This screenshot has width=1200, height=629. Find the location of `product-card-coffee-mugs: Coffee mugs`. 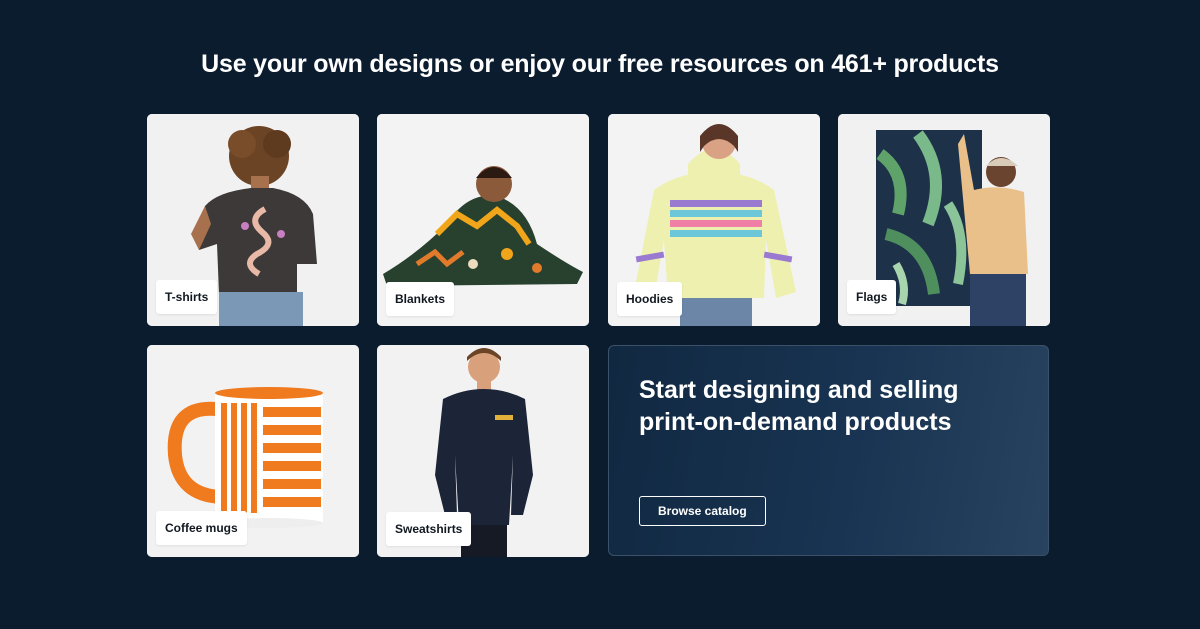

product-card-coffee-mugs: Coffee mugs is located at coordinates (253, 451).